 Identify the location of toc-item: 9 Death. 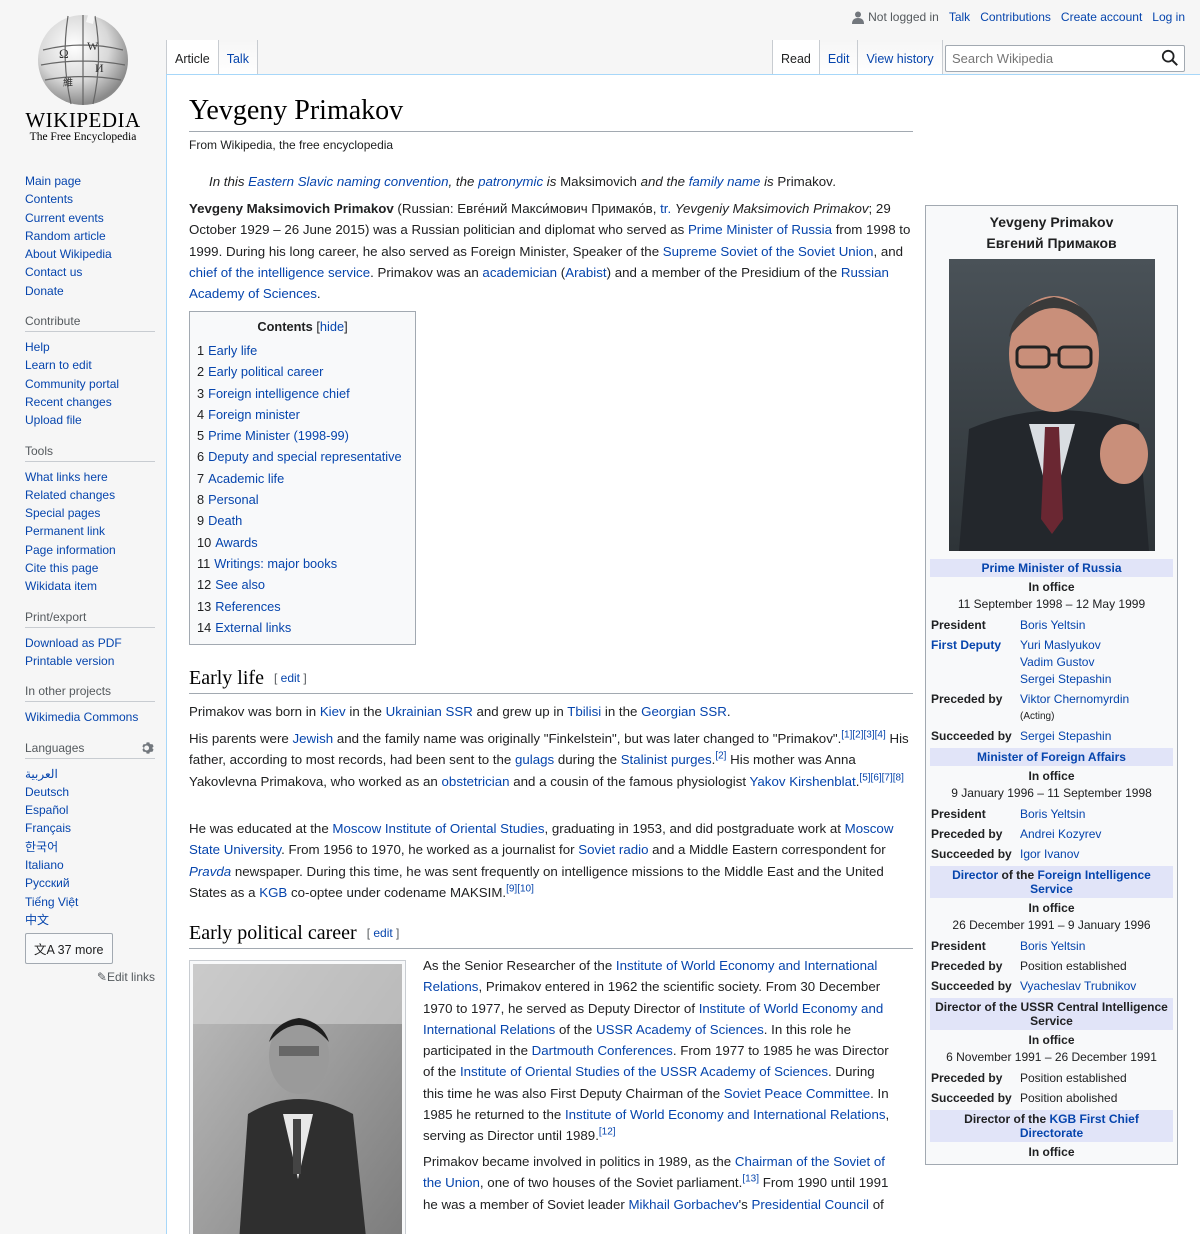
(302, 520).